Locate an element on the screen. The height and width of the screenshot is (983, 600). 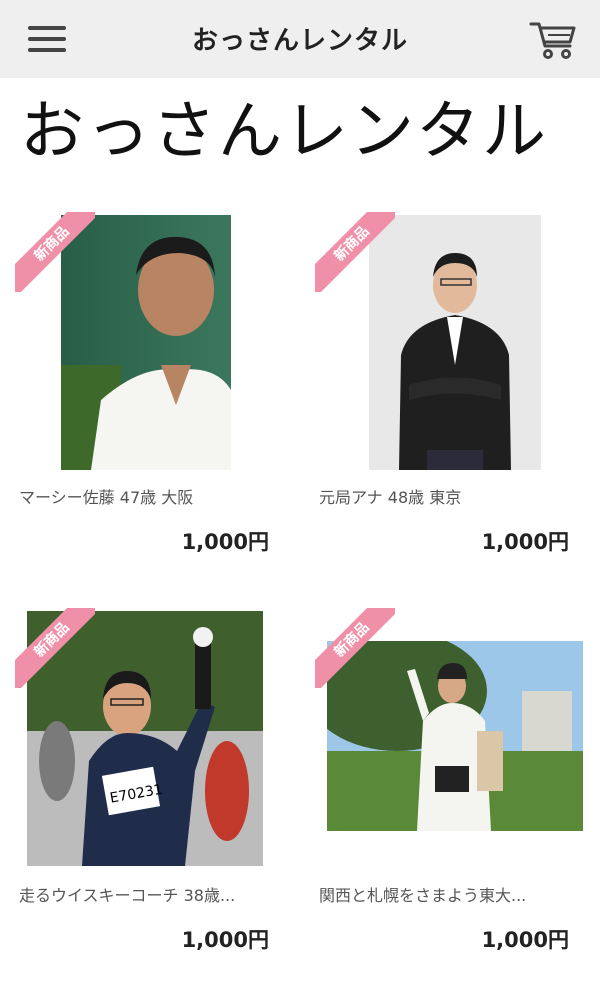
shopping-cart-icon is located at coordinates (553, 39).